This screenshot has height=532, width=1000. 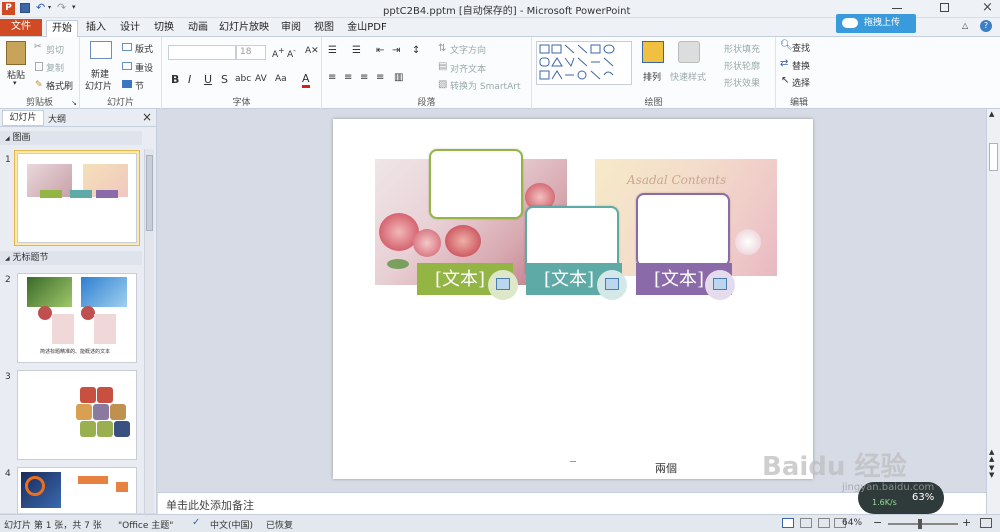 What do you see at coordinates (145, 524) in the screenshot?
I see `theme-status: "Office 主题"` at bounding box center [145, 524].